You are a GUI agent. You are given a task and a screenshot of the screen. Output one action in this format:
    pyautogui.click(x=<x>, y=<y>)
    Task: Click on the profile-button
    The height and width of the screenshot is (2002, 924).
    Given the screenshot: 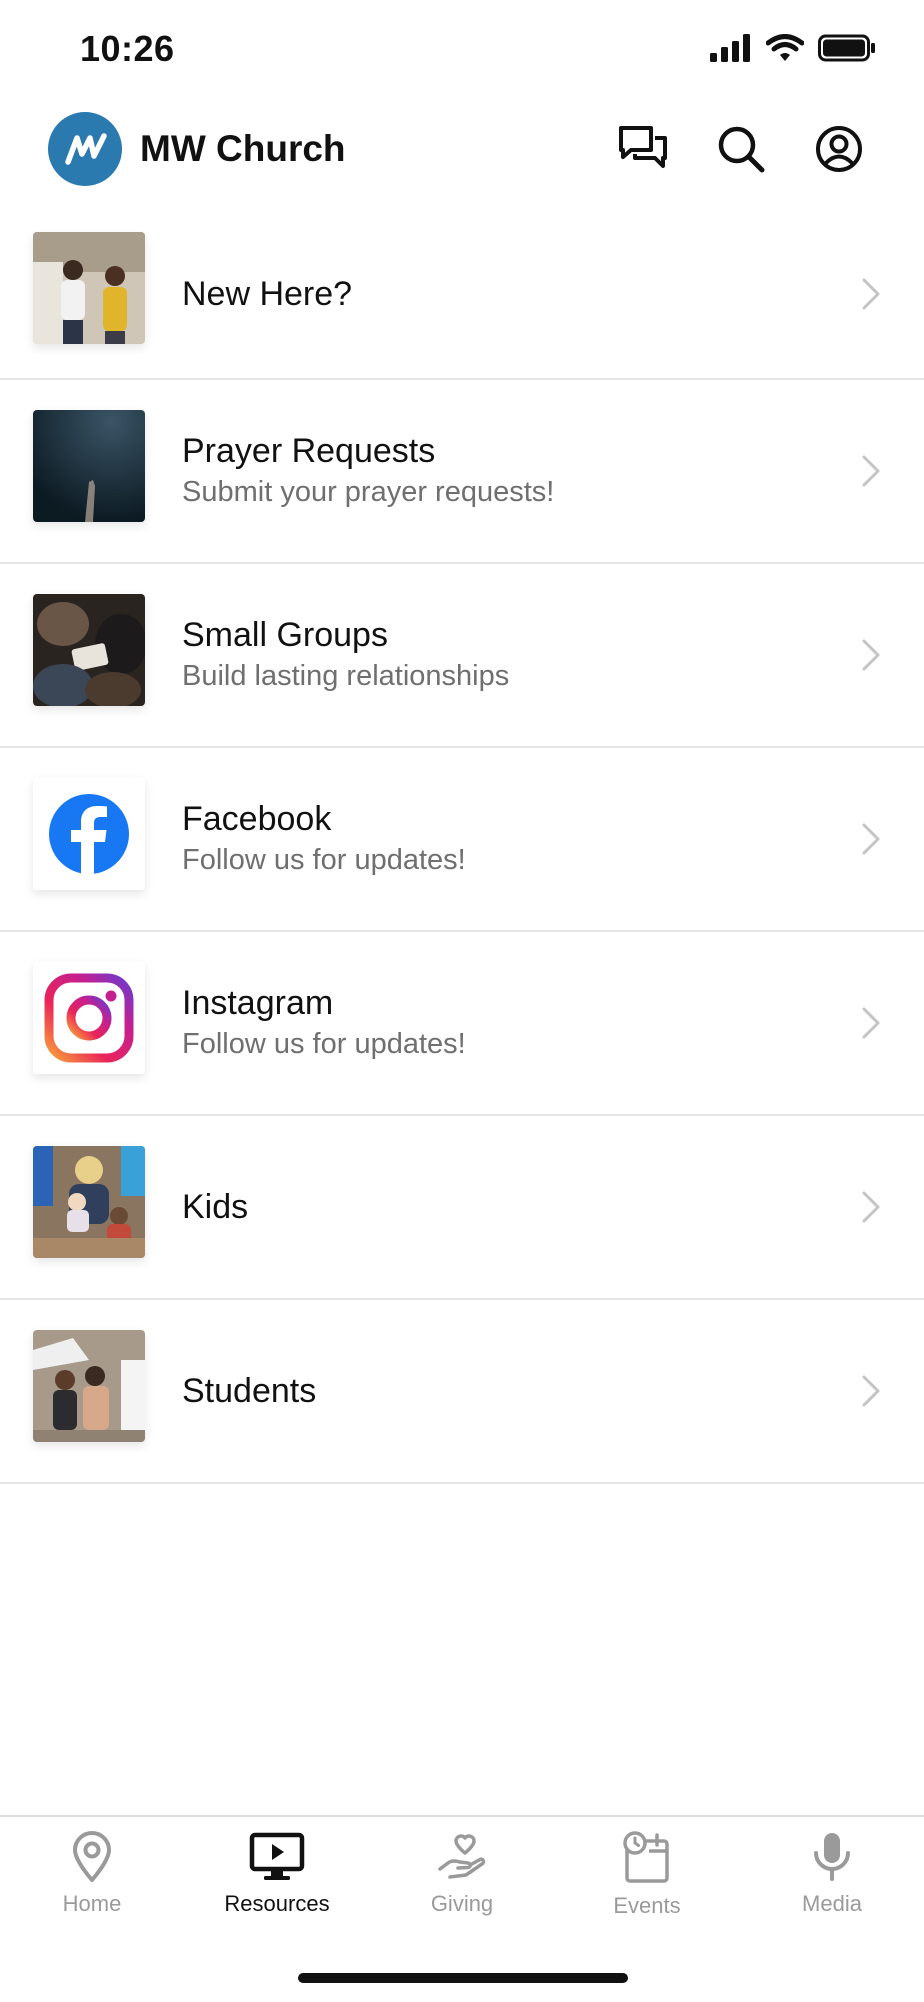 What is the action you would take?
    pyautogui.click(x=839, y=149)
    